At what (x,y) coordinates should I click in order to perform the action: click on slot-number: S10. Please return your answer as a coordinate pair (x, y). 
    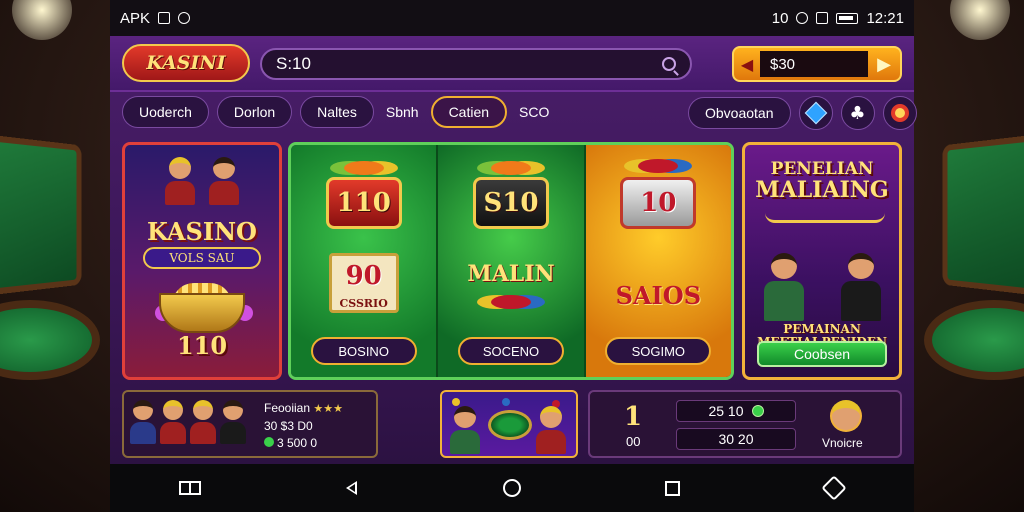
    Looking at the image, I should click on (511, 203).